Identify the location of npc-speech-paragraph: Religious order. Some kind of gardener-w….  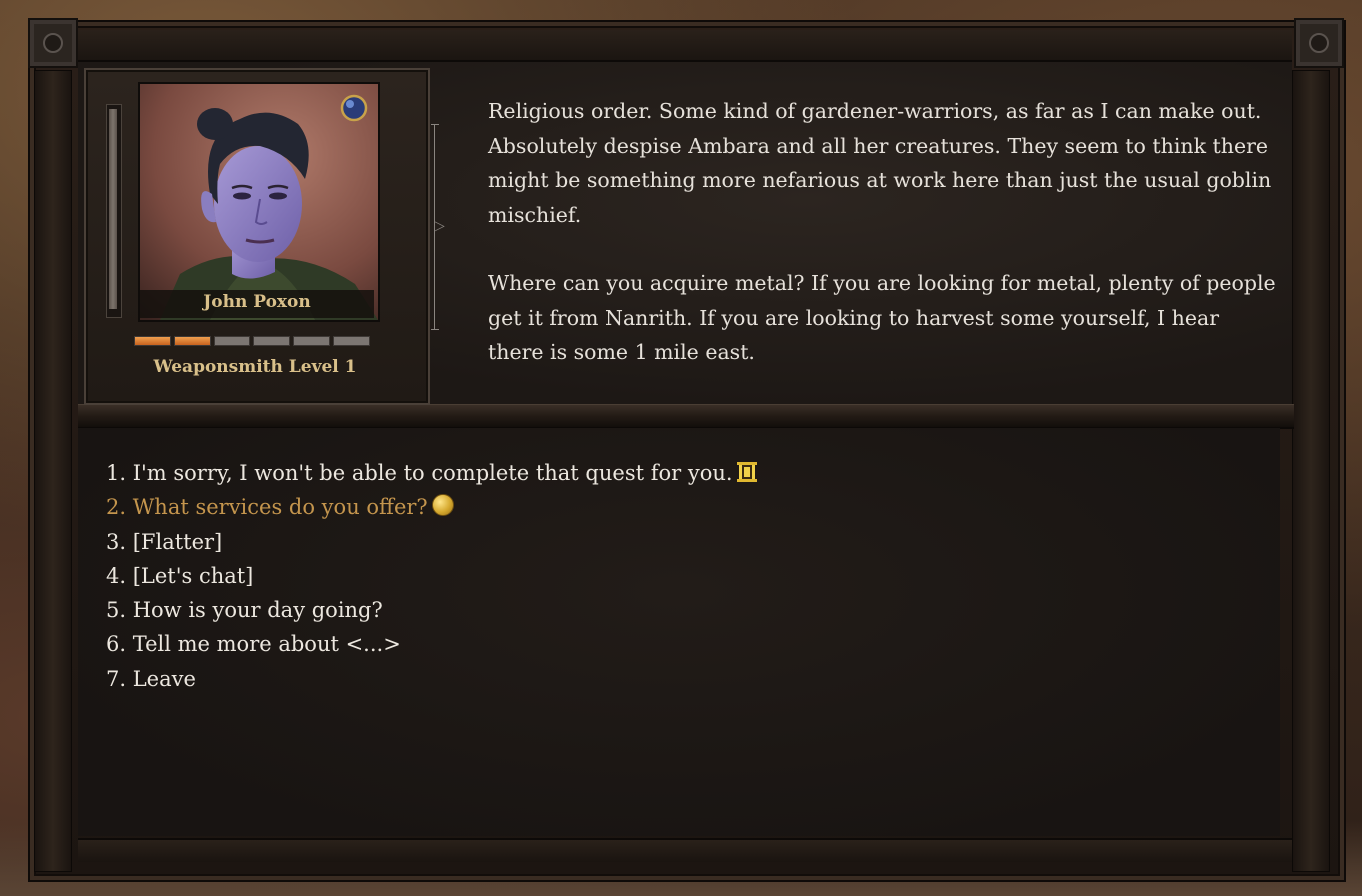
(880, 163).